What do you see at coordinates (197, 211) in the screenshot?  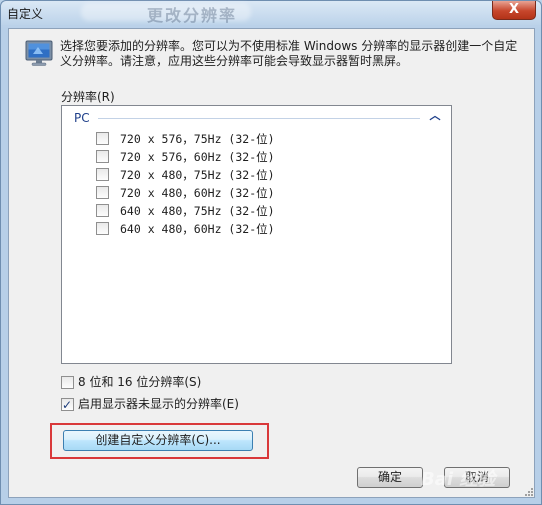 I see `resolution-text: 640 x 480，75Hz (32-位)` at bounding box center [197, 211].